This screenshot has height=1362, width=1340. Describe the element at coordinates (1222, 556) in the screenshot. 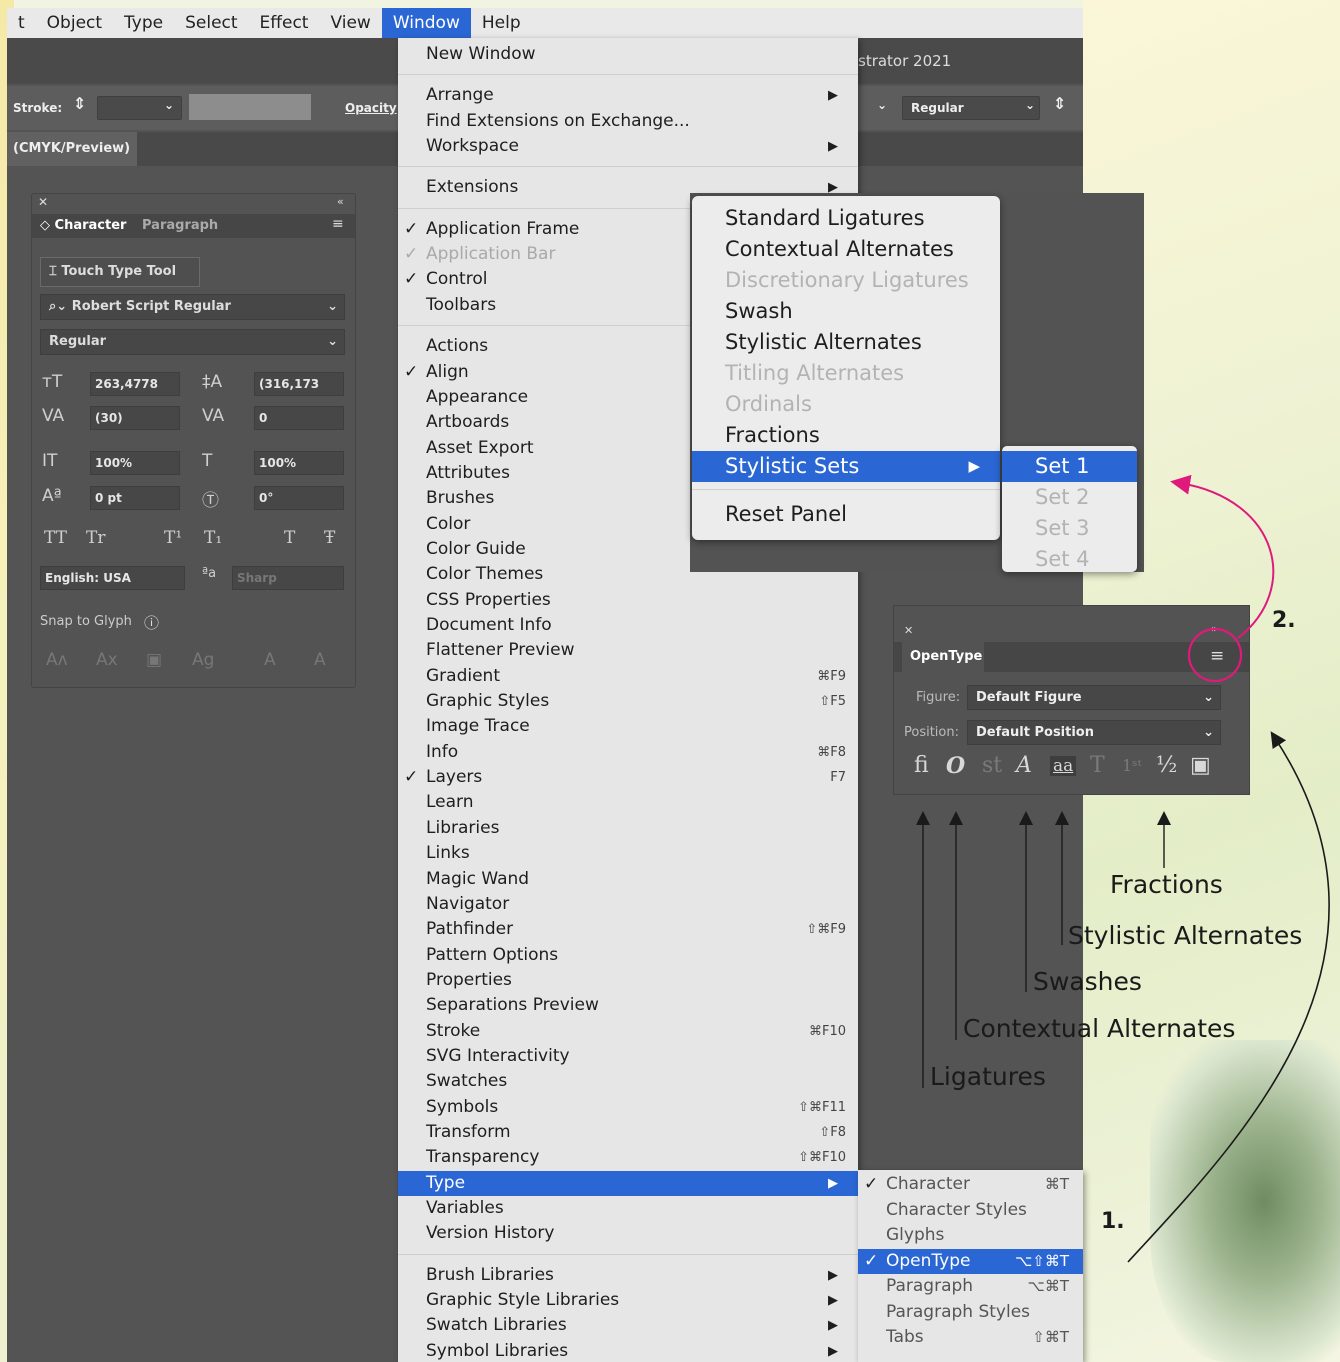

I see `step2-curved-arrow` at that location.